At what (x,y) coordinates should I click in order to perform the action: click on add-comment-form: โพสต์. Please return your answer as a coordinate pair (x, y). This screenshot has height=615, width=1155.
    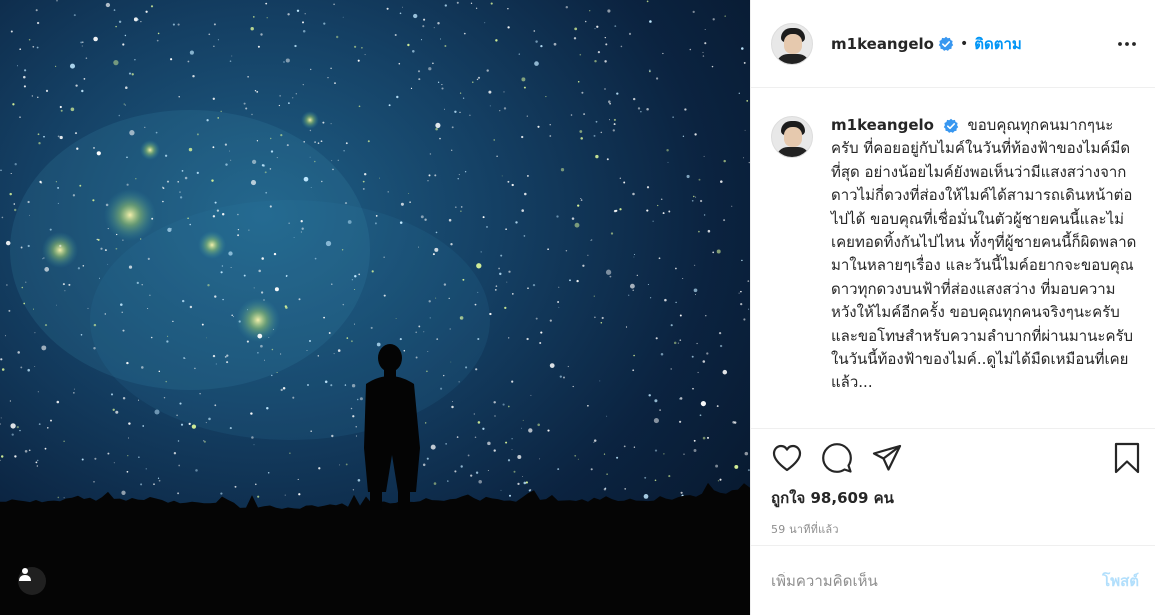
    Looking at the image, I should click on (953, 580).